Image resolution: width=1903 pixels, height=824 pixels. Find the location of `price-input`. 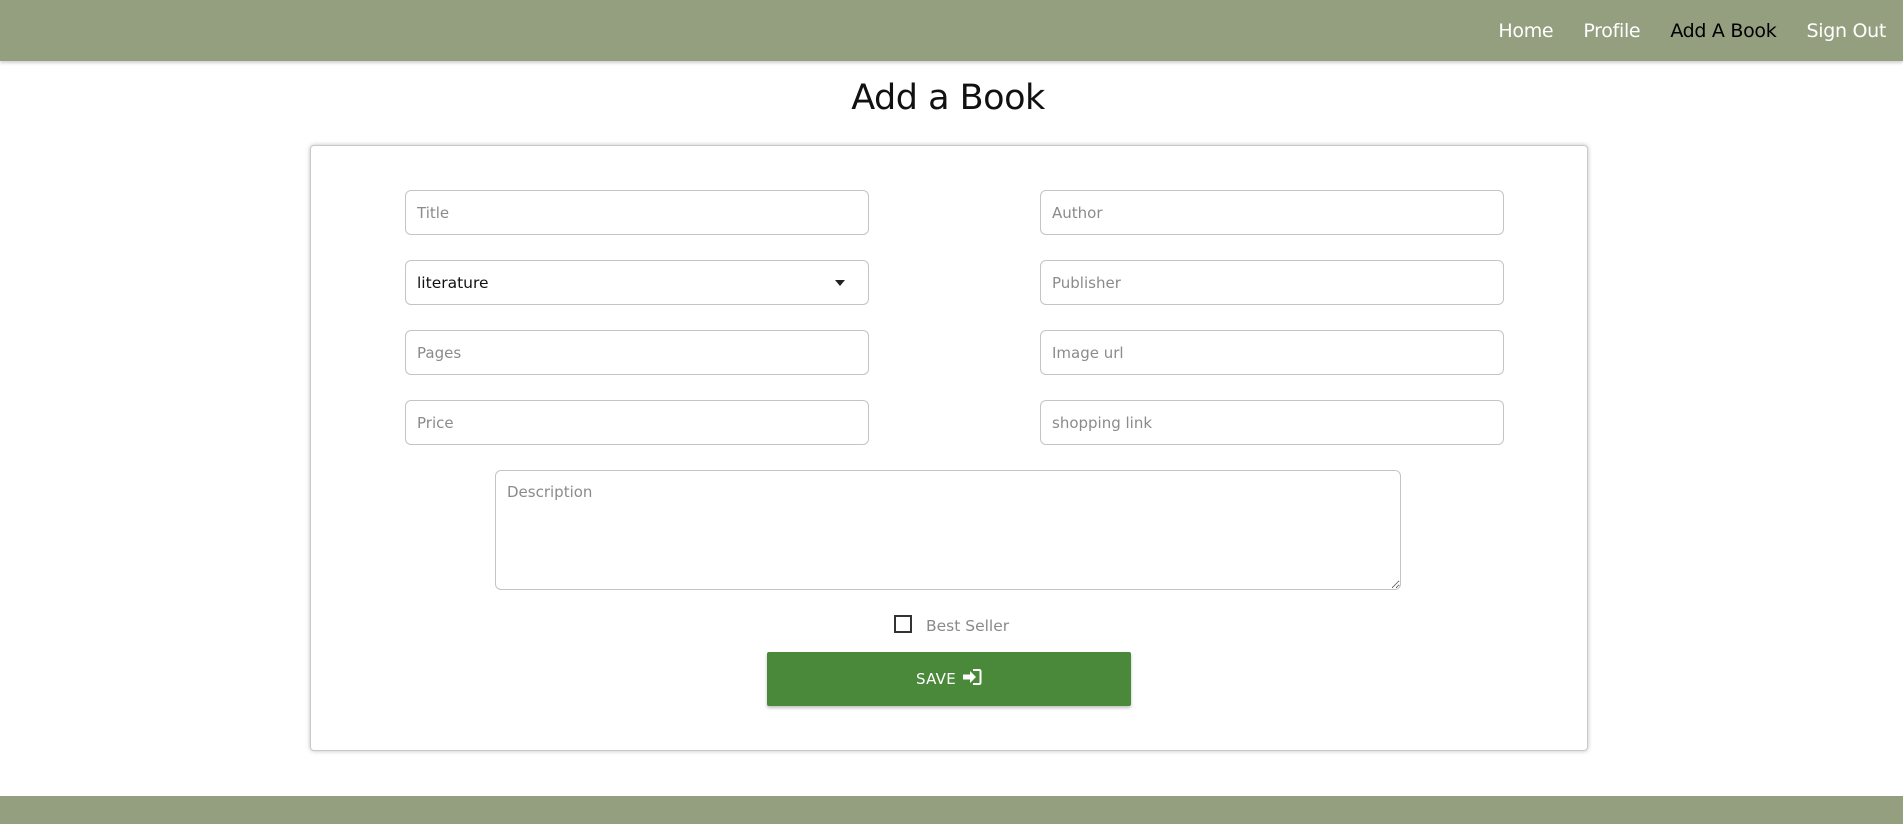

price-input is located at coordinates (637, 422).